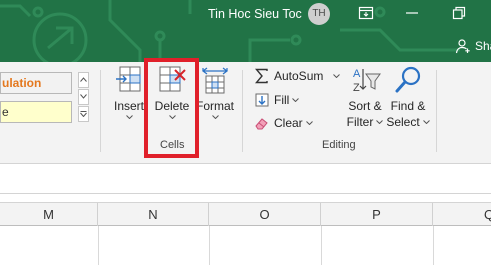 This screenshot has height=265, width=491. Describe the element at coordinates (412, 13) in the screenshot. I see `minimize-icon` at that location.